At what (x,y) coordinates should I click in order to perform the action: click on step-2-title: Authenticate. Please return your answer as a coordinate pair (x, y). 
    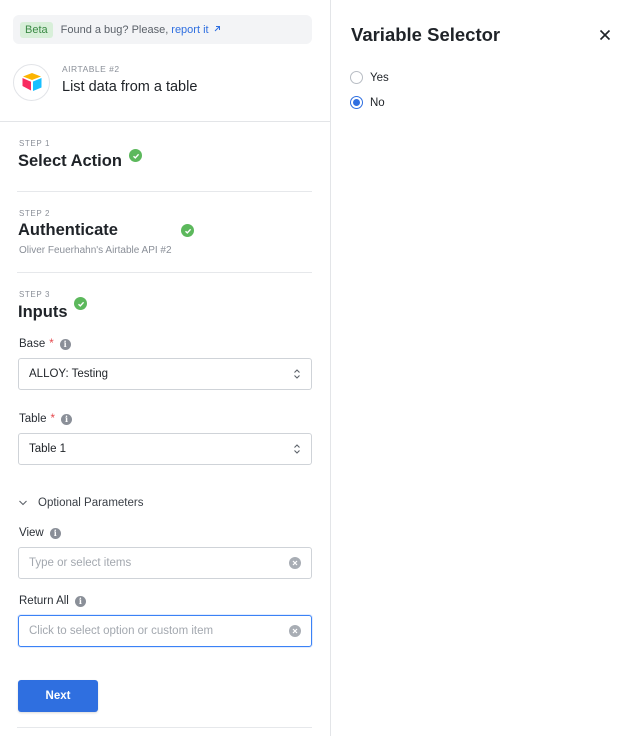
    Looking at the image, I should click on (68, 230).